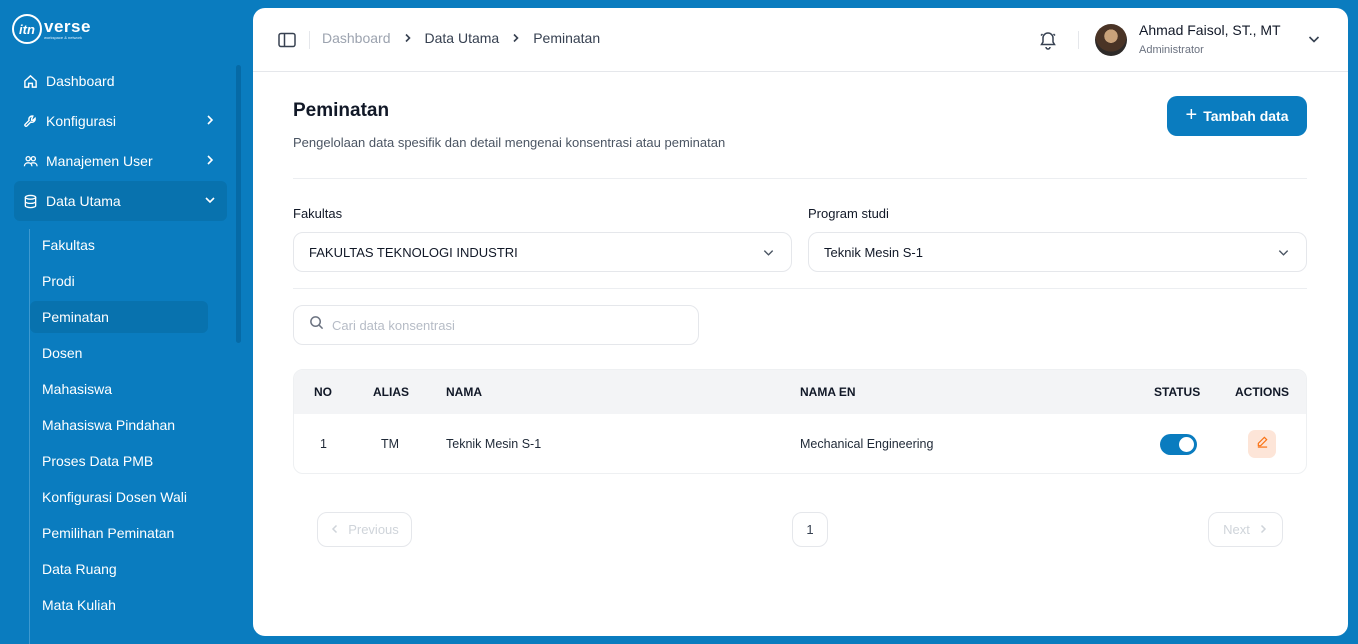 Image resolution: width=1358 pixels, height=644 pixels. I want to click on breadcrumb: Dashboard Data Utama Peminatan, so click(461, 38).